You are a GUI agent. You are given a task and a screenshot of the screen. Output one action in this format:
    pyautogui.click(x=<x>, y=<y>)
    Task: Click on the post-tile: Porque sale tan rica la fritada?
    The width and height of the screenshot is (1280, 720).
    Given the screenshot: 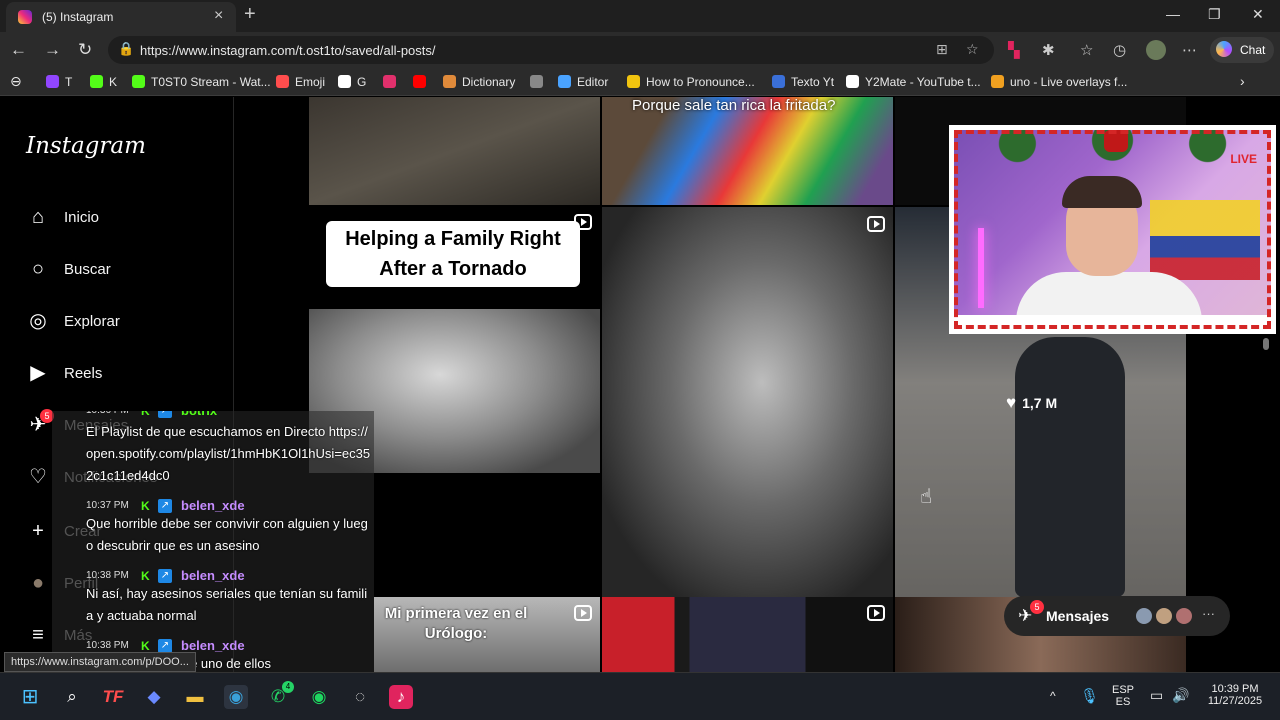 What is the action you would take?
    pyautogui.click(x=747, y=151)
    